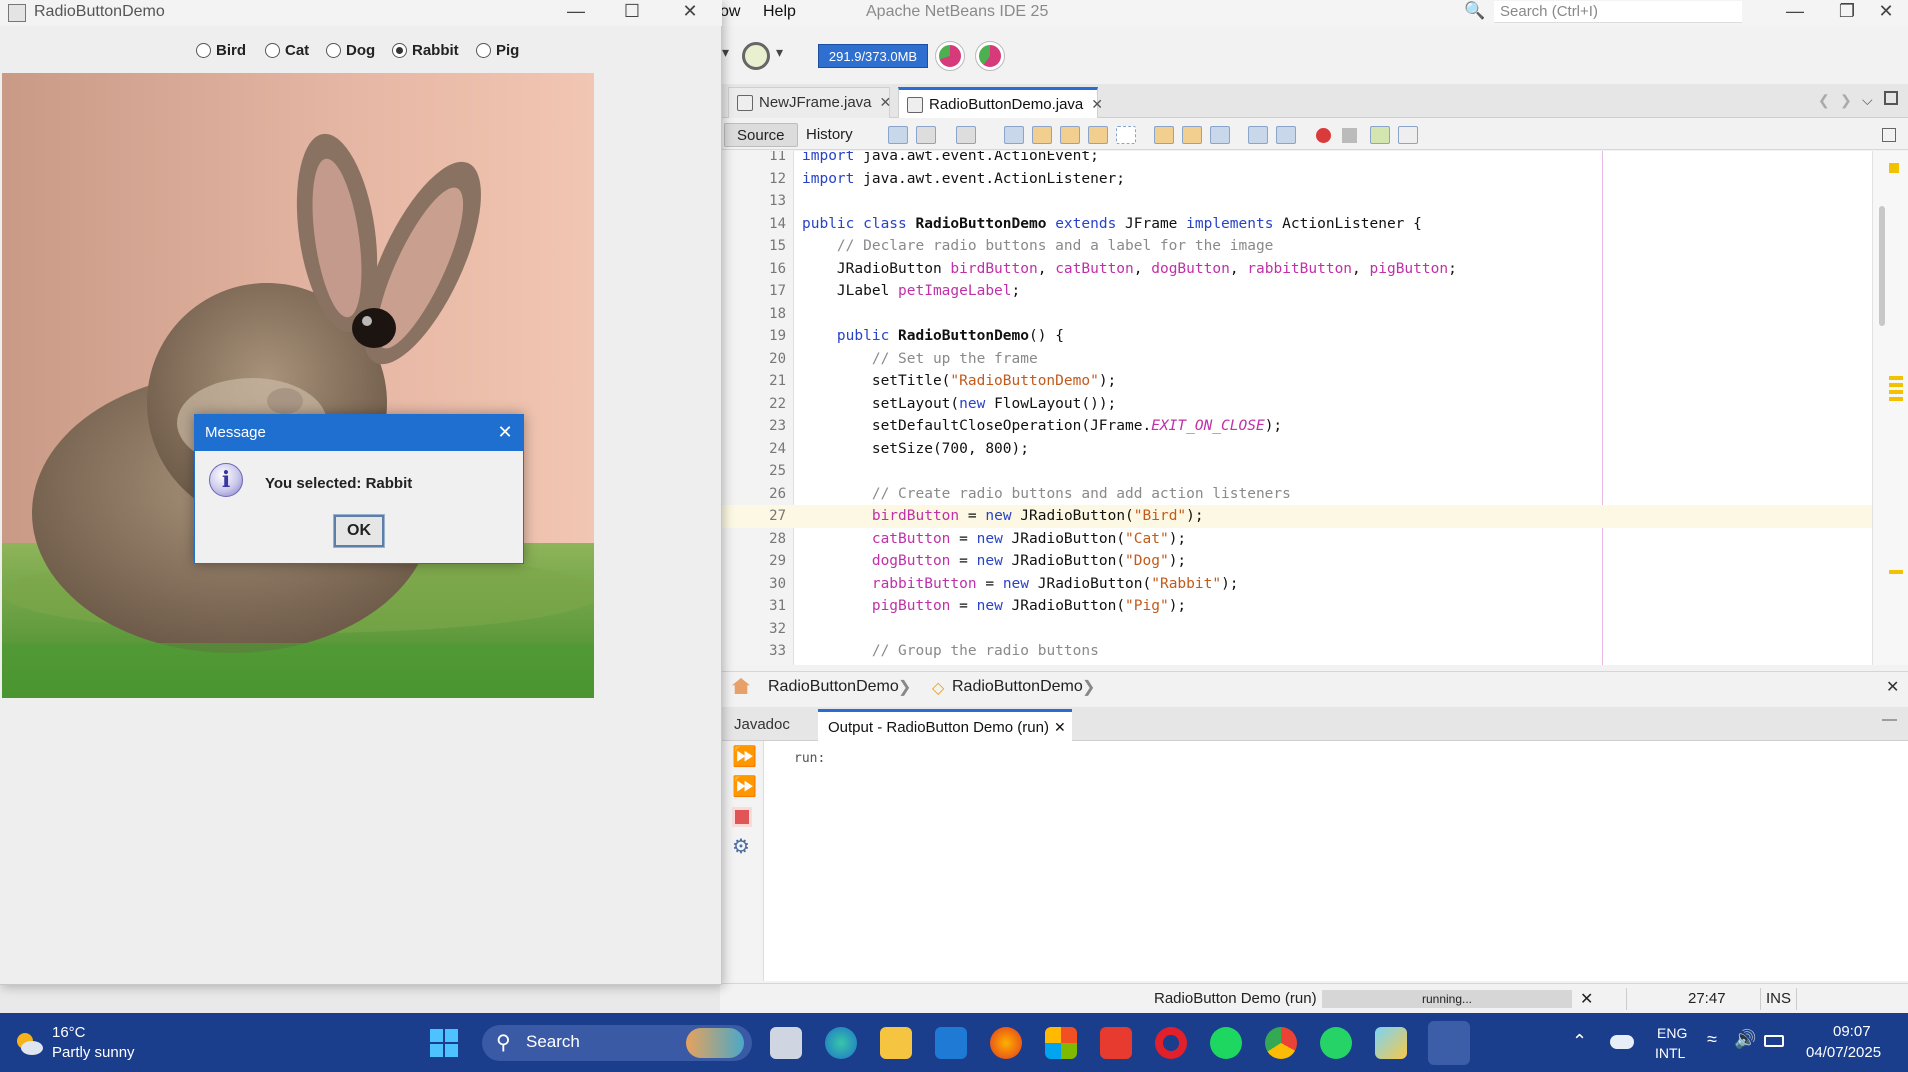 This screenshot has height=1072, width=1908. Describe the element at coordinates (1061, 1043) in the screenshot. I see `microsoft-store-icon` at that location.